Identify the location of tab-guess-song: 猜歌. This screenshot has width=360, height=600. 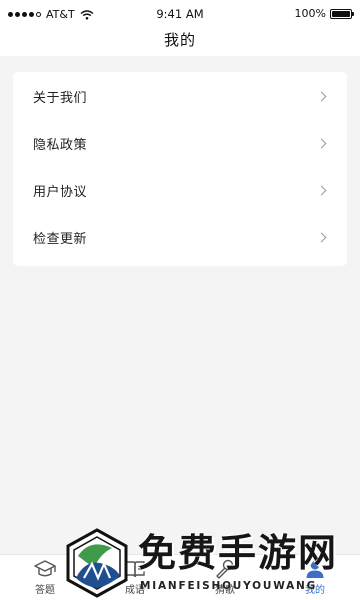
(225, 577).